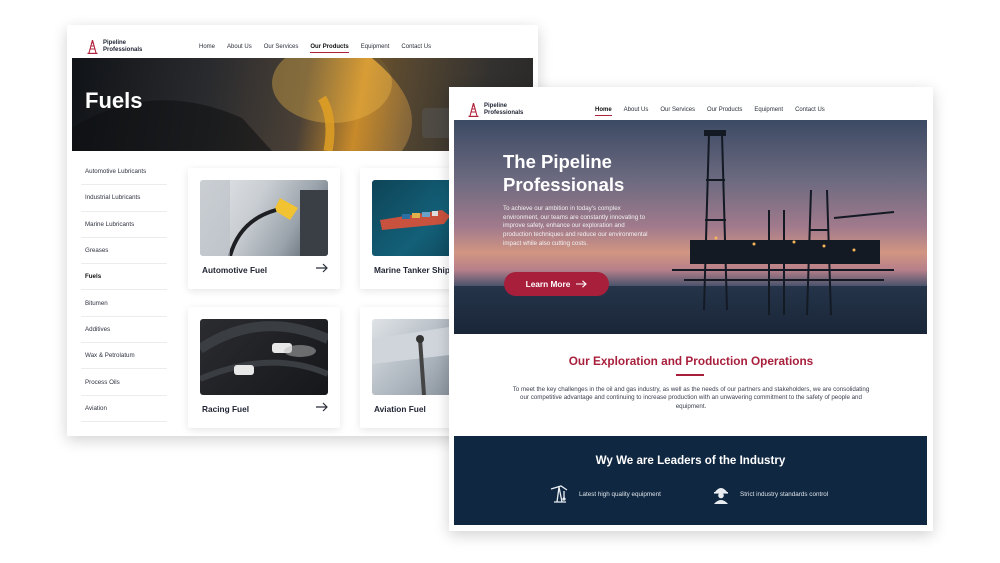 The height and width of the screenshot is (563, 1000). I want to click on product-card-racing-fuel: Racing Fuel, so click(264, 367).